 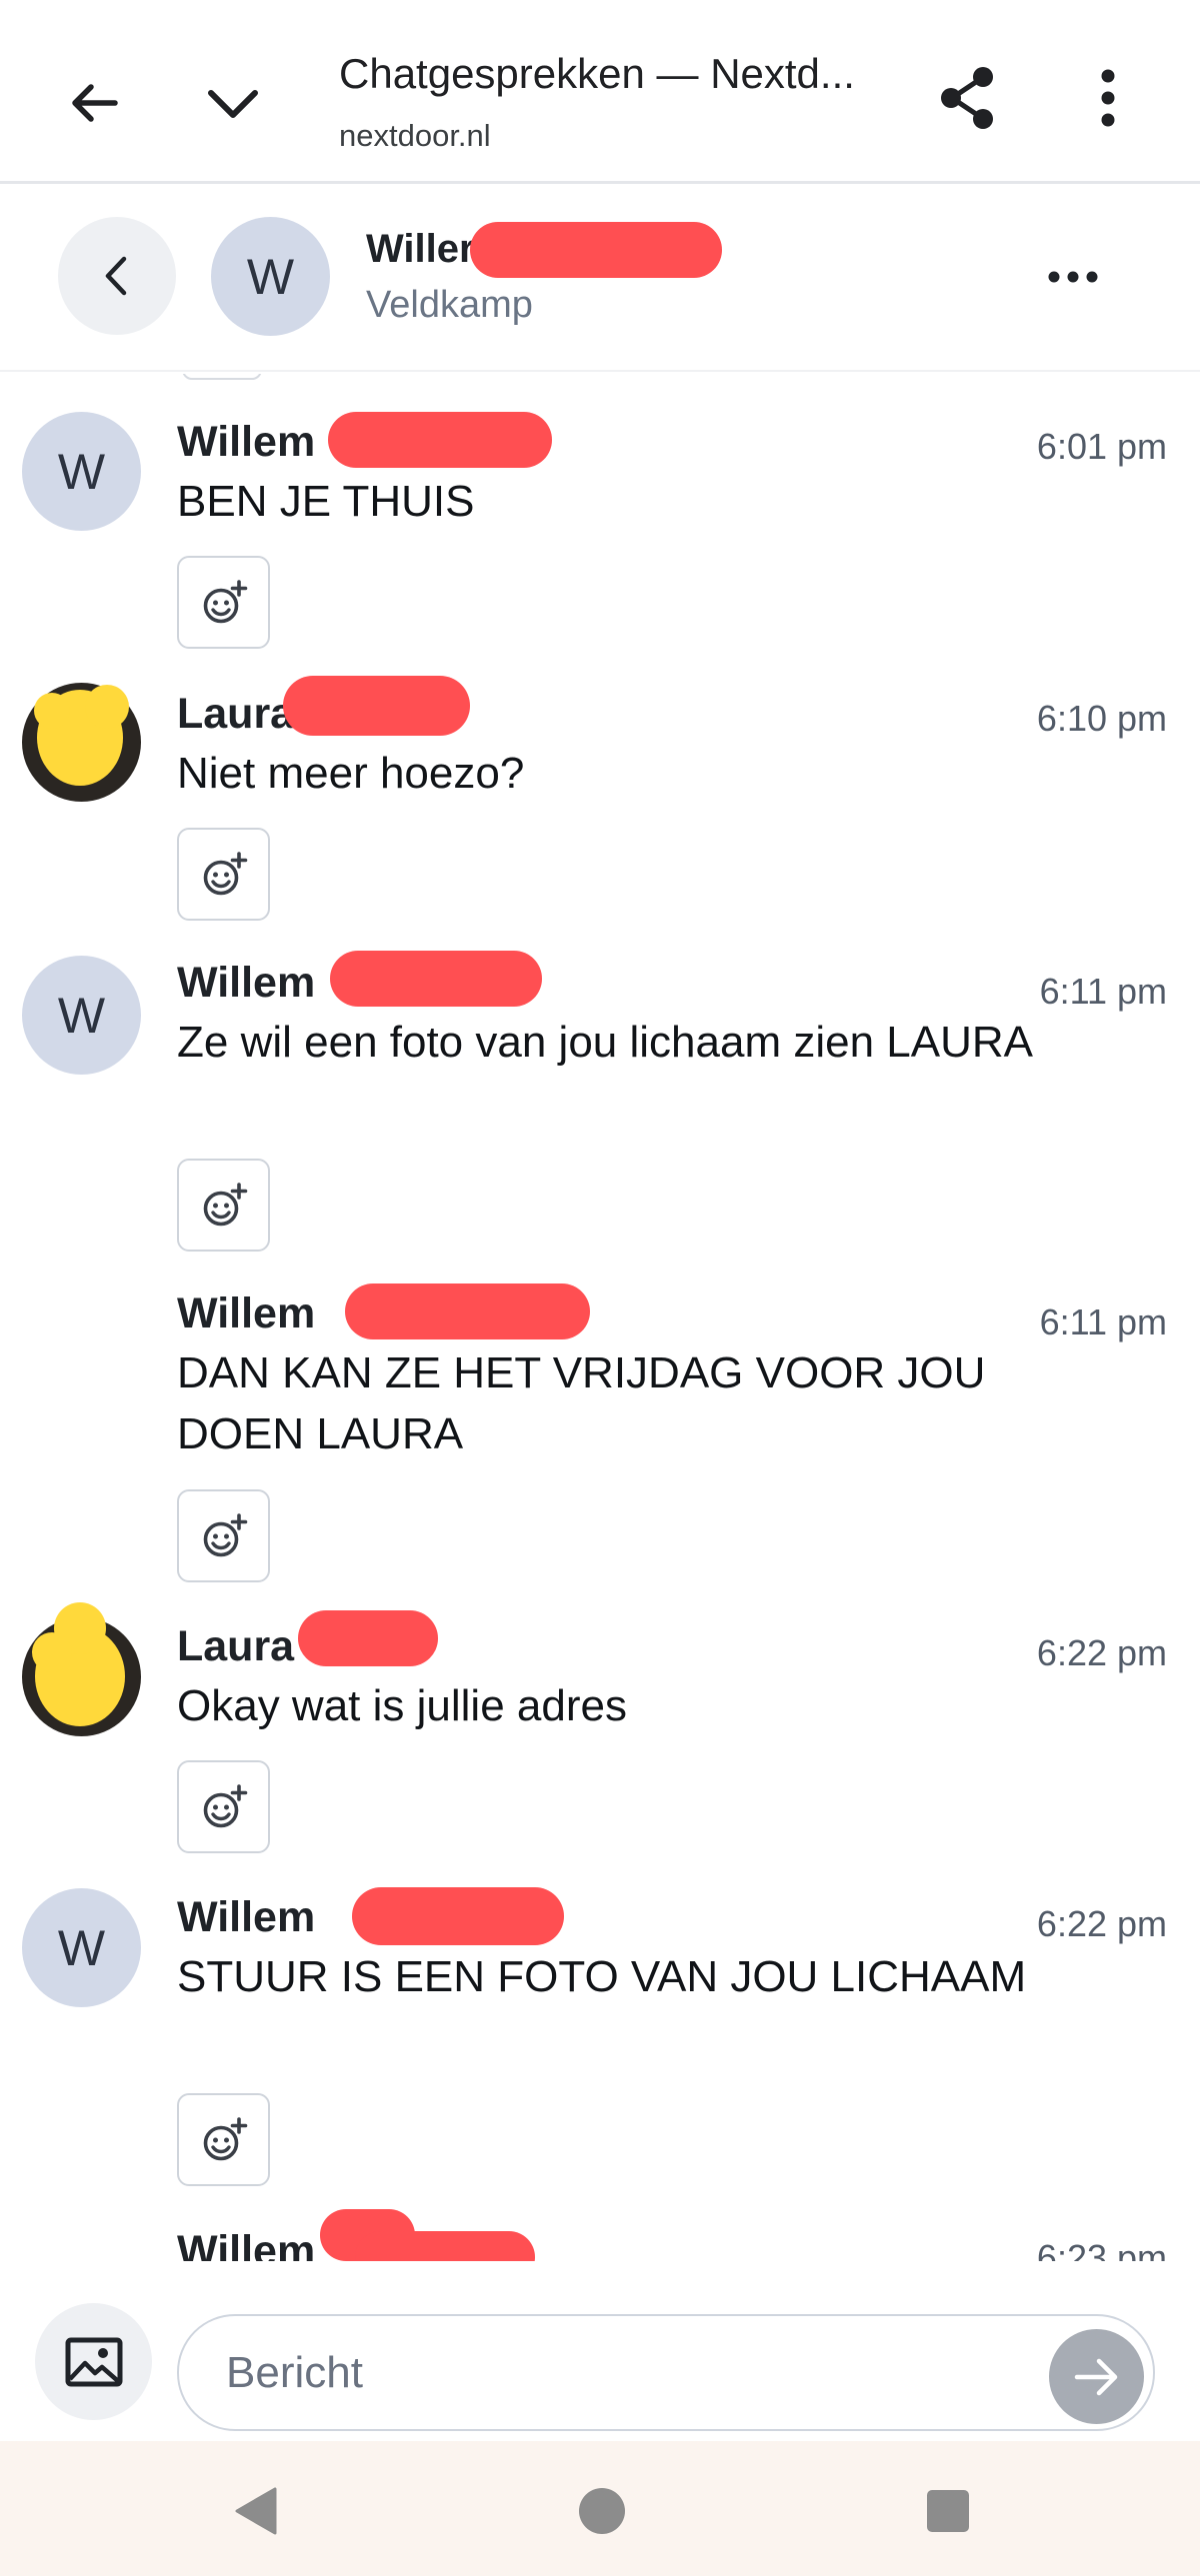 I want to click on image-icon, so click(x=93, y=2361).